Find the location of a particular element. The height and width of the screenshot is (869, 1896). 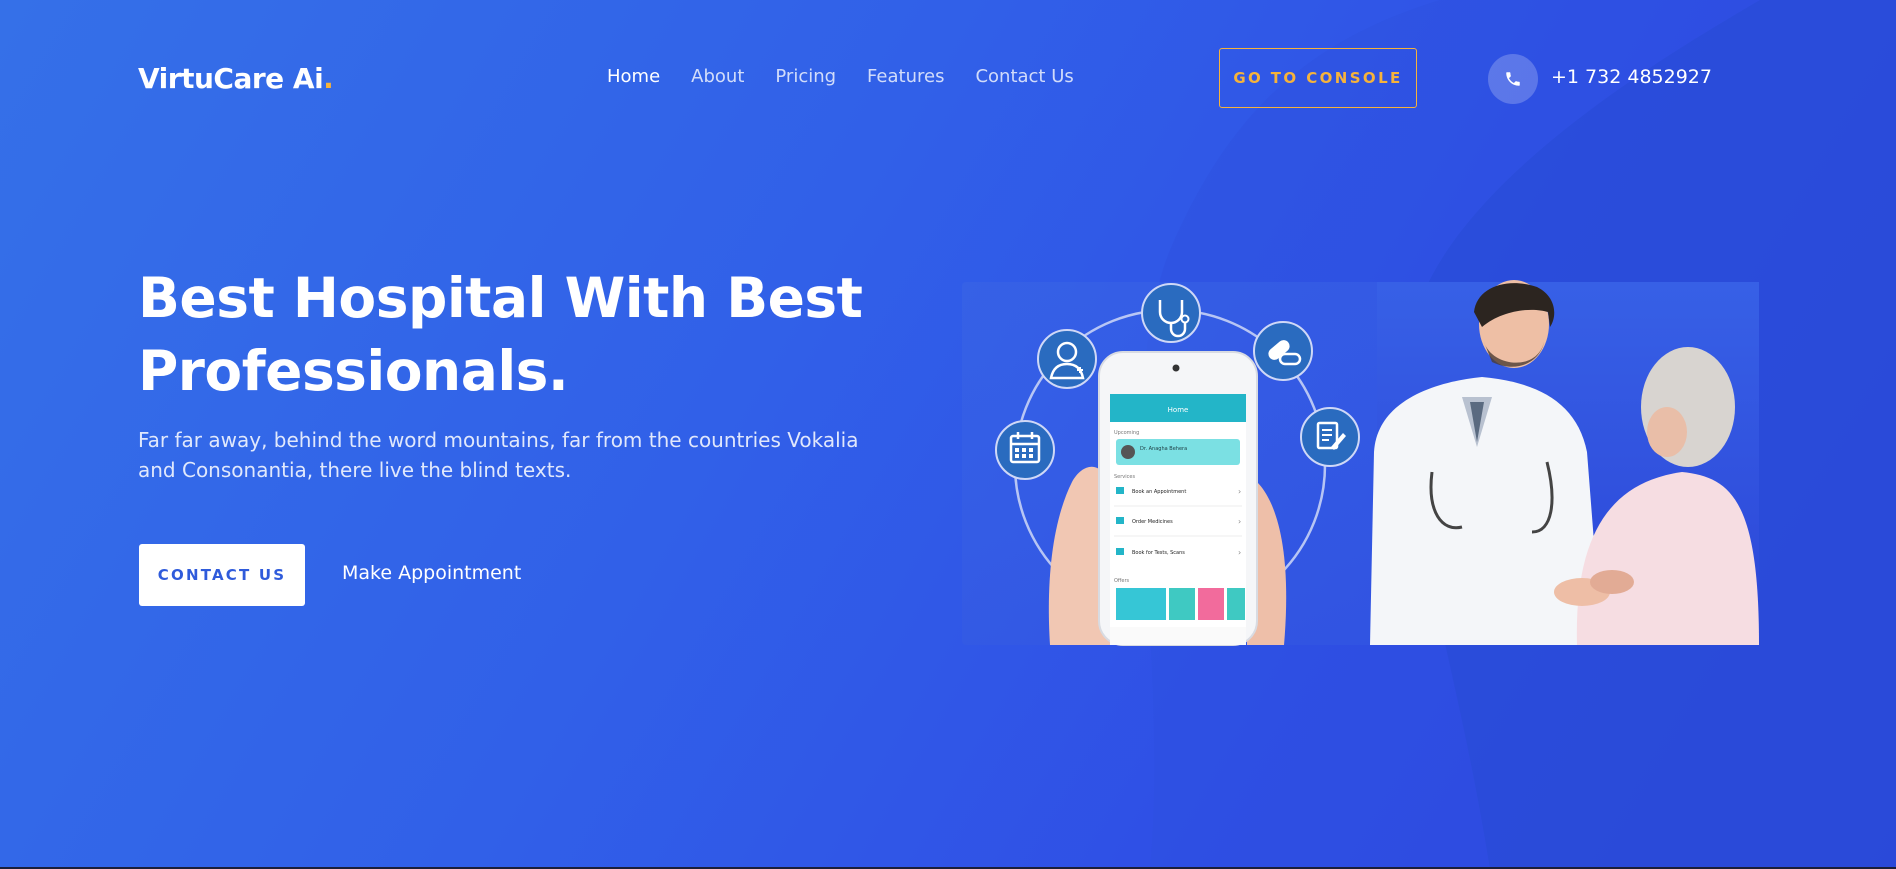

main-nav: Home About Pricing Features Contact Us is located at coordinates (840, 76).